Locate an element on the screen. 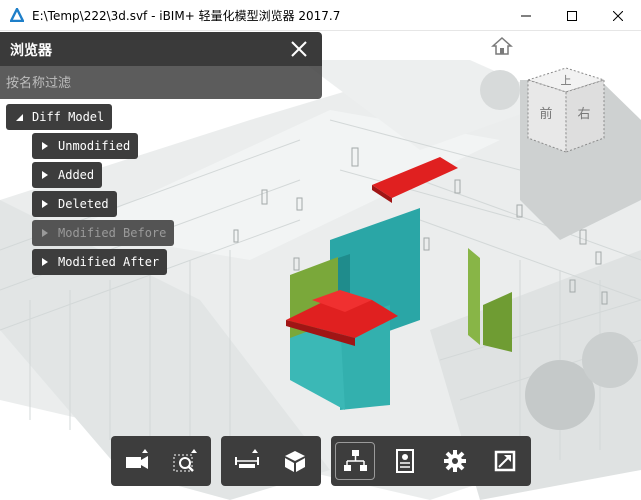  tree-node-label: Added is located at coordinates (76, 175).